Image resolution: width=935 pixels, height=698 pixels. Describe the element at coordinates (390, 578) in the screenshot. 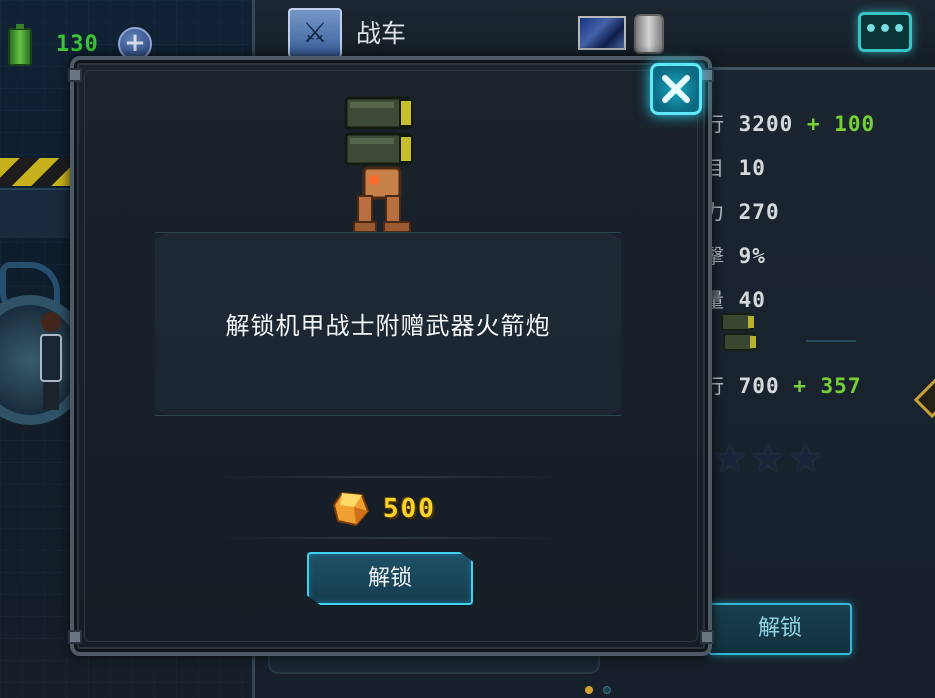

I see `unlock-button: 解锁` at that location.